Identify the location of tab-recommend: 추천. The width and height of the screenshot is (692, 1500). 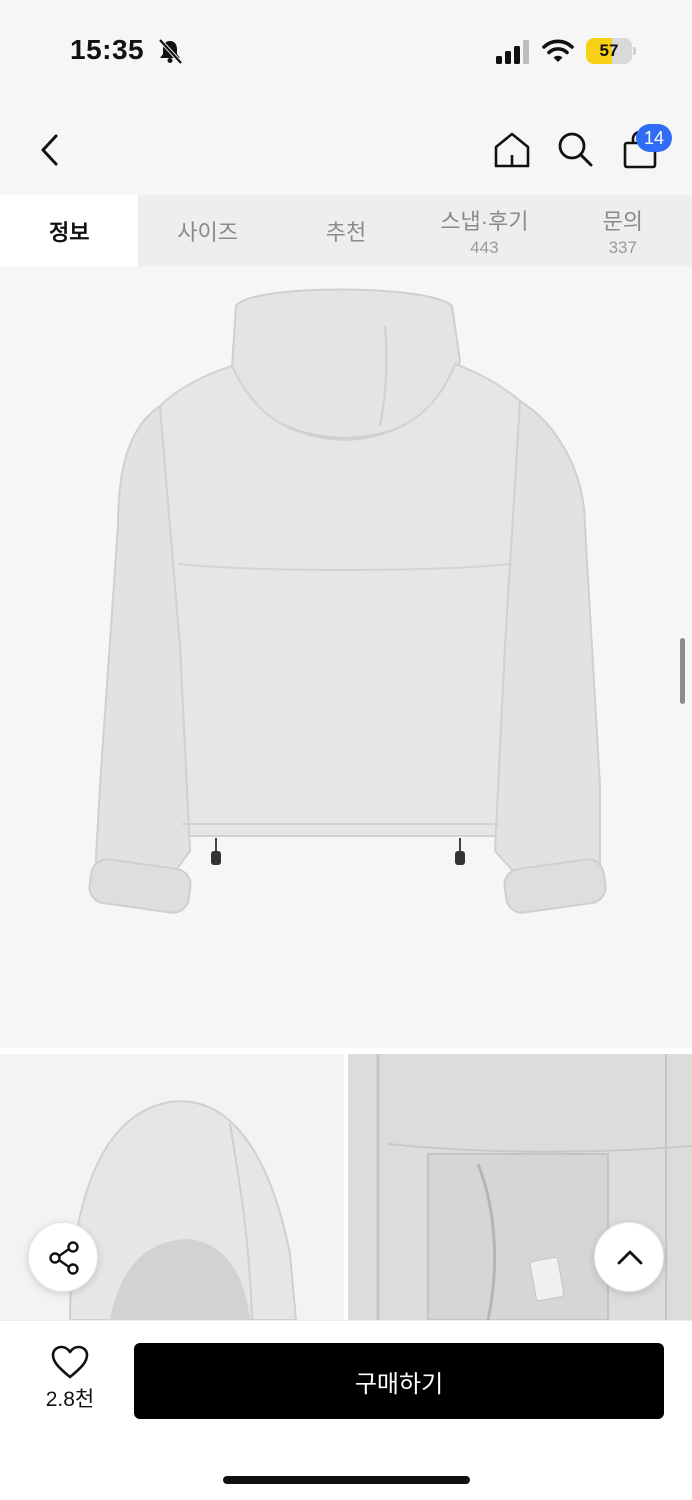
(346, 230).